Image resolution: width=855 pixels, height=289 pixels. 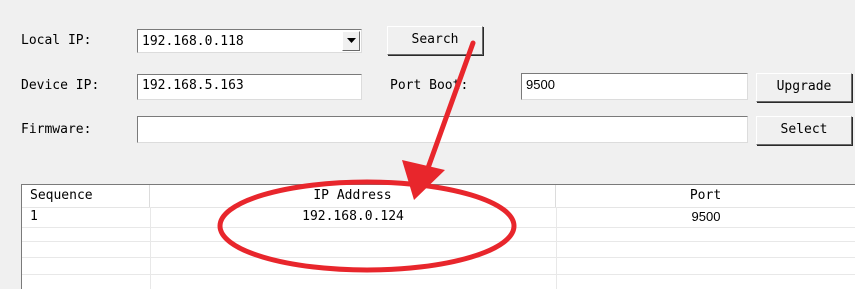 What do you see at coordinates (130, 0) in the screenshot?
I see `truncated-link` at bounding box center [130, 0].